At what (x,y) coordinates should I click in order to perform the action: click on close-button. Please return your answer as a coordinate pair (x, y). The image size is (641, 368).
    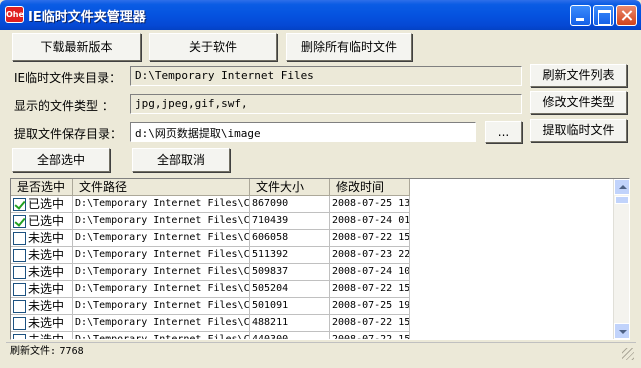
    Looking at the image, I should click on (626, 15).